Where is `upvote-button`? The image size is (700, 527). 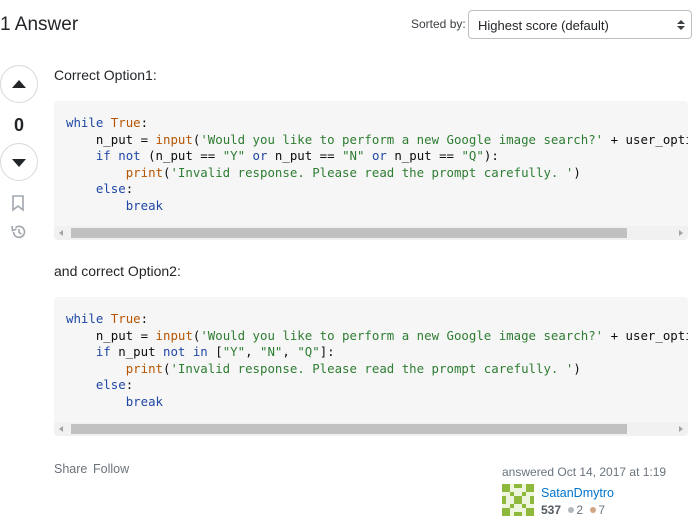
upvote-button is located at coordinates (19, 84).